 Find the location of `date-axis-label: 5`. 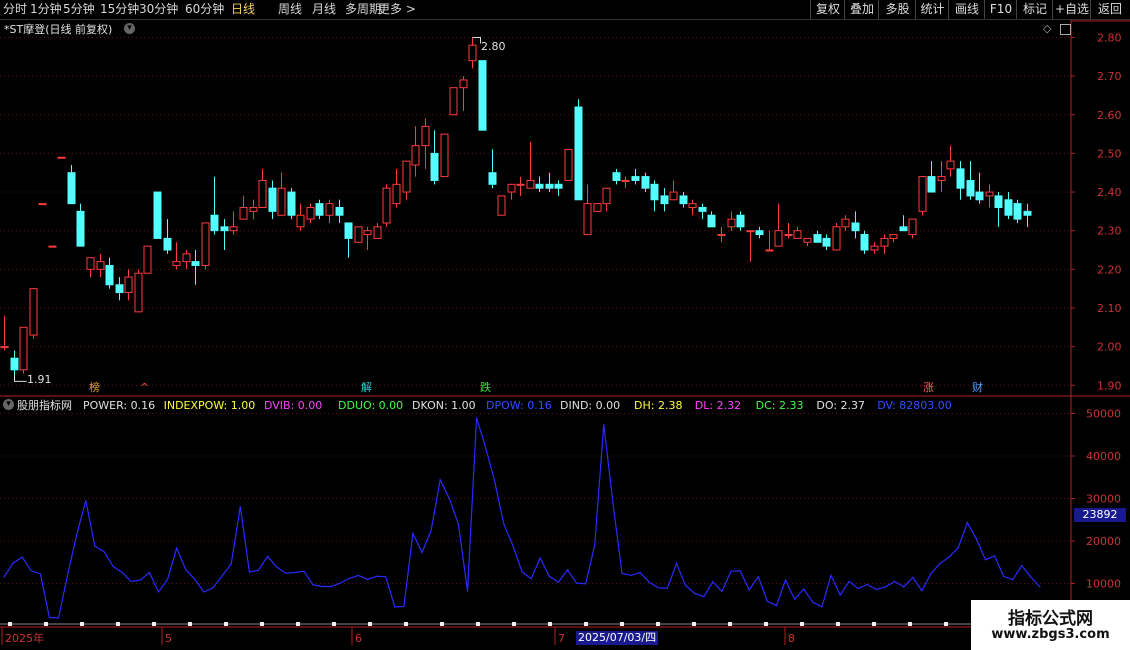

date-axis-label: 5 is located at coordinates (168, 638).